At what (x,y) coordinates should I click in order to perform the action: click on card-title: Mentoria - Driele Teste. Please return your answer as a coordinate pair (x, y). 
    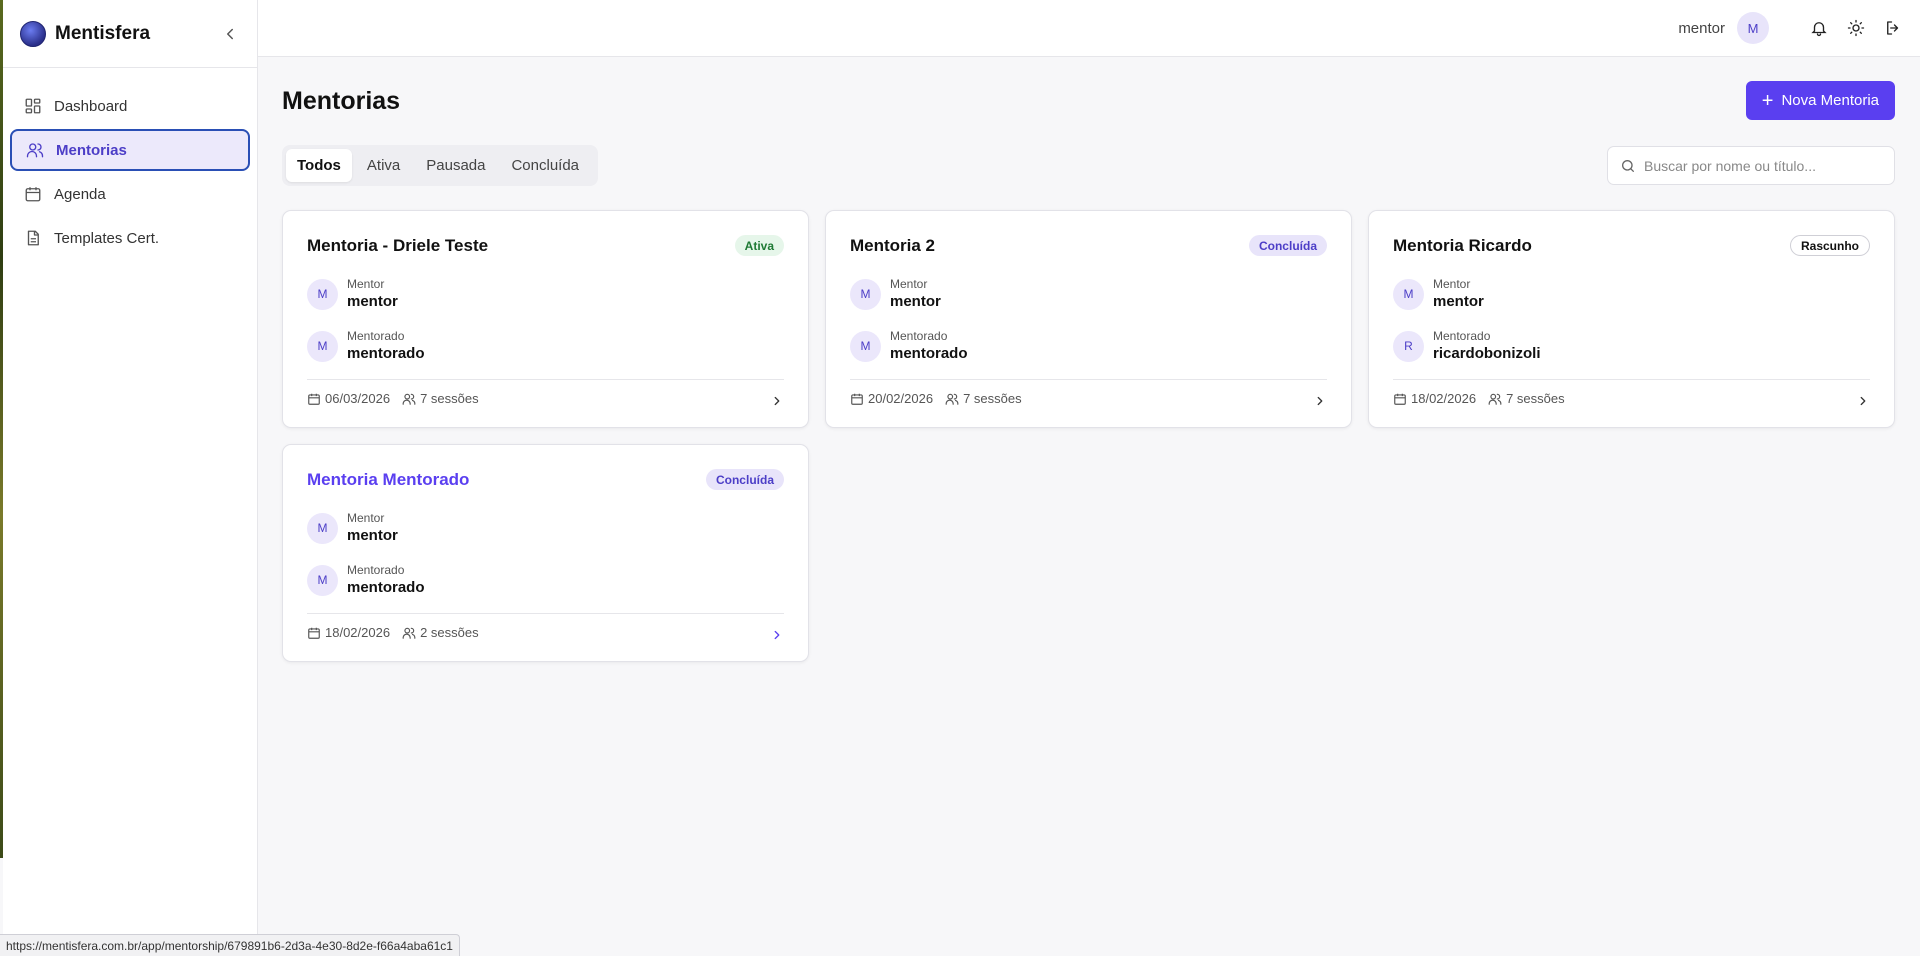
    Looking at the image, I should click on (398, 245).